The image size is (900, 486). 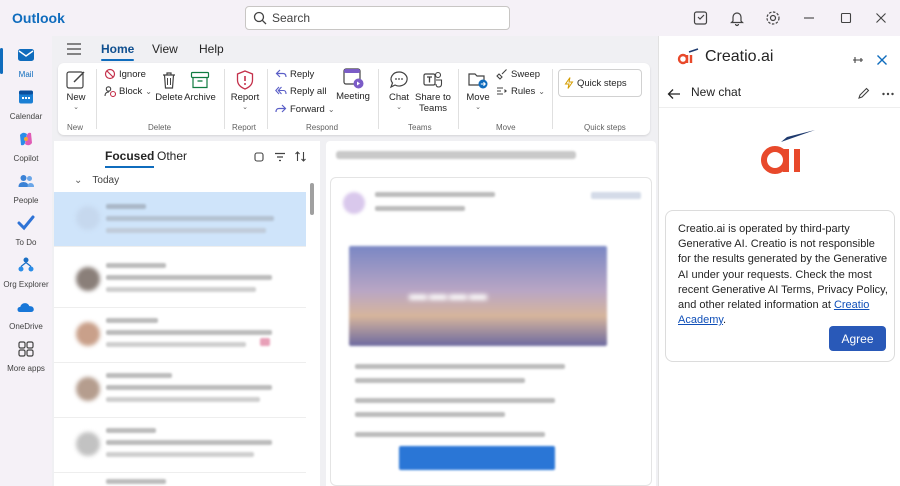 What do you see at coordinates (420, 127) in the screenshot?
I see `group-label-teams: Teams` at bounding box center [420, 127].